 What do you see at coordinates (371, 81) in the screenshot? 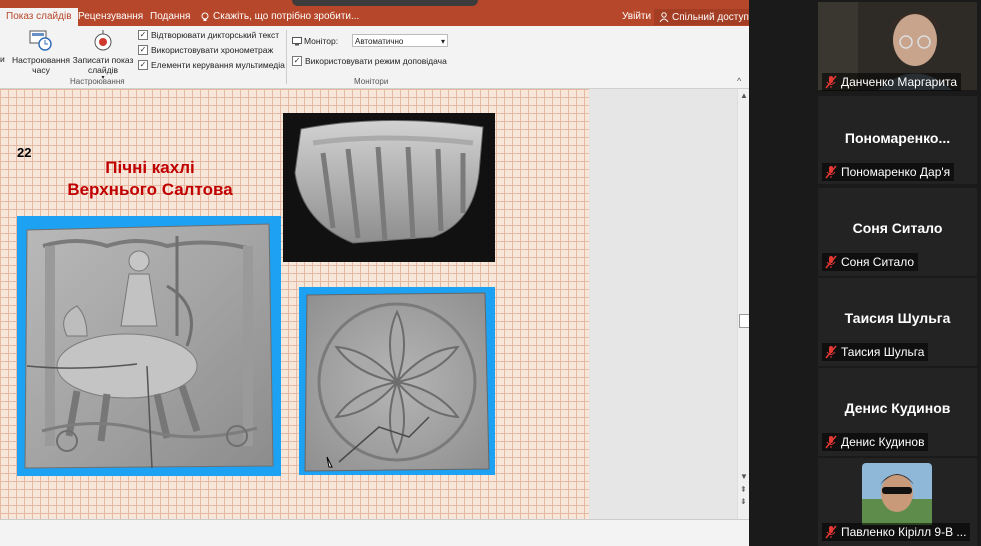
I see `group-label-monitors: Монітори` at bounding box center [371, 81].